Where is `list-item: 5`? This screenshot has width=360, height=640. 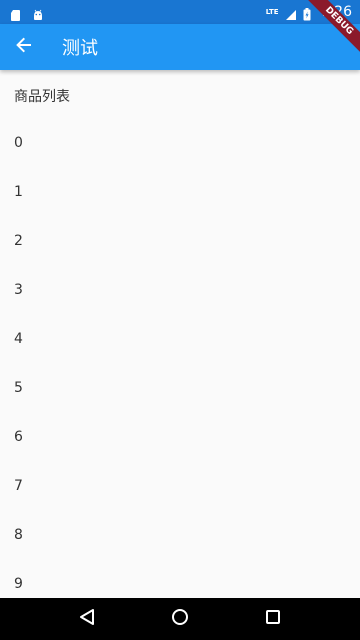 list-item: 5 is located at coordinates (180, 387).